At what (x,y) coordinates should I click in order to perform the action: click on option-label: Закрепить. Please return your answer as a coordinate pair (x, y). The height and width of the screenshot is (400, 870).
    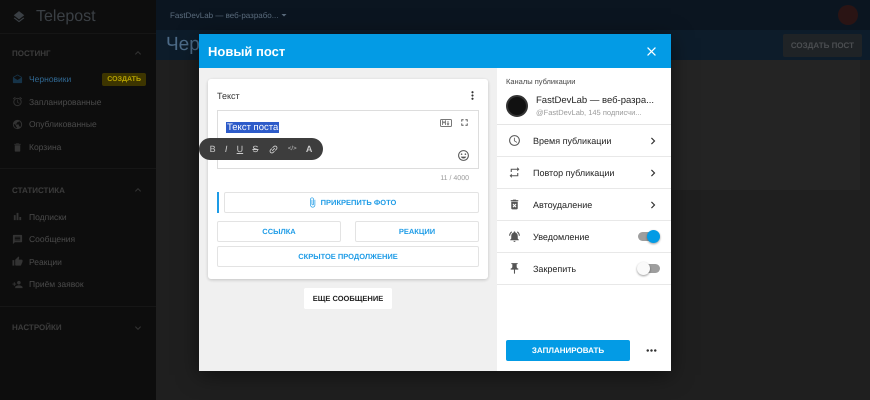
    Looking at the image, I should click on (555, 269).